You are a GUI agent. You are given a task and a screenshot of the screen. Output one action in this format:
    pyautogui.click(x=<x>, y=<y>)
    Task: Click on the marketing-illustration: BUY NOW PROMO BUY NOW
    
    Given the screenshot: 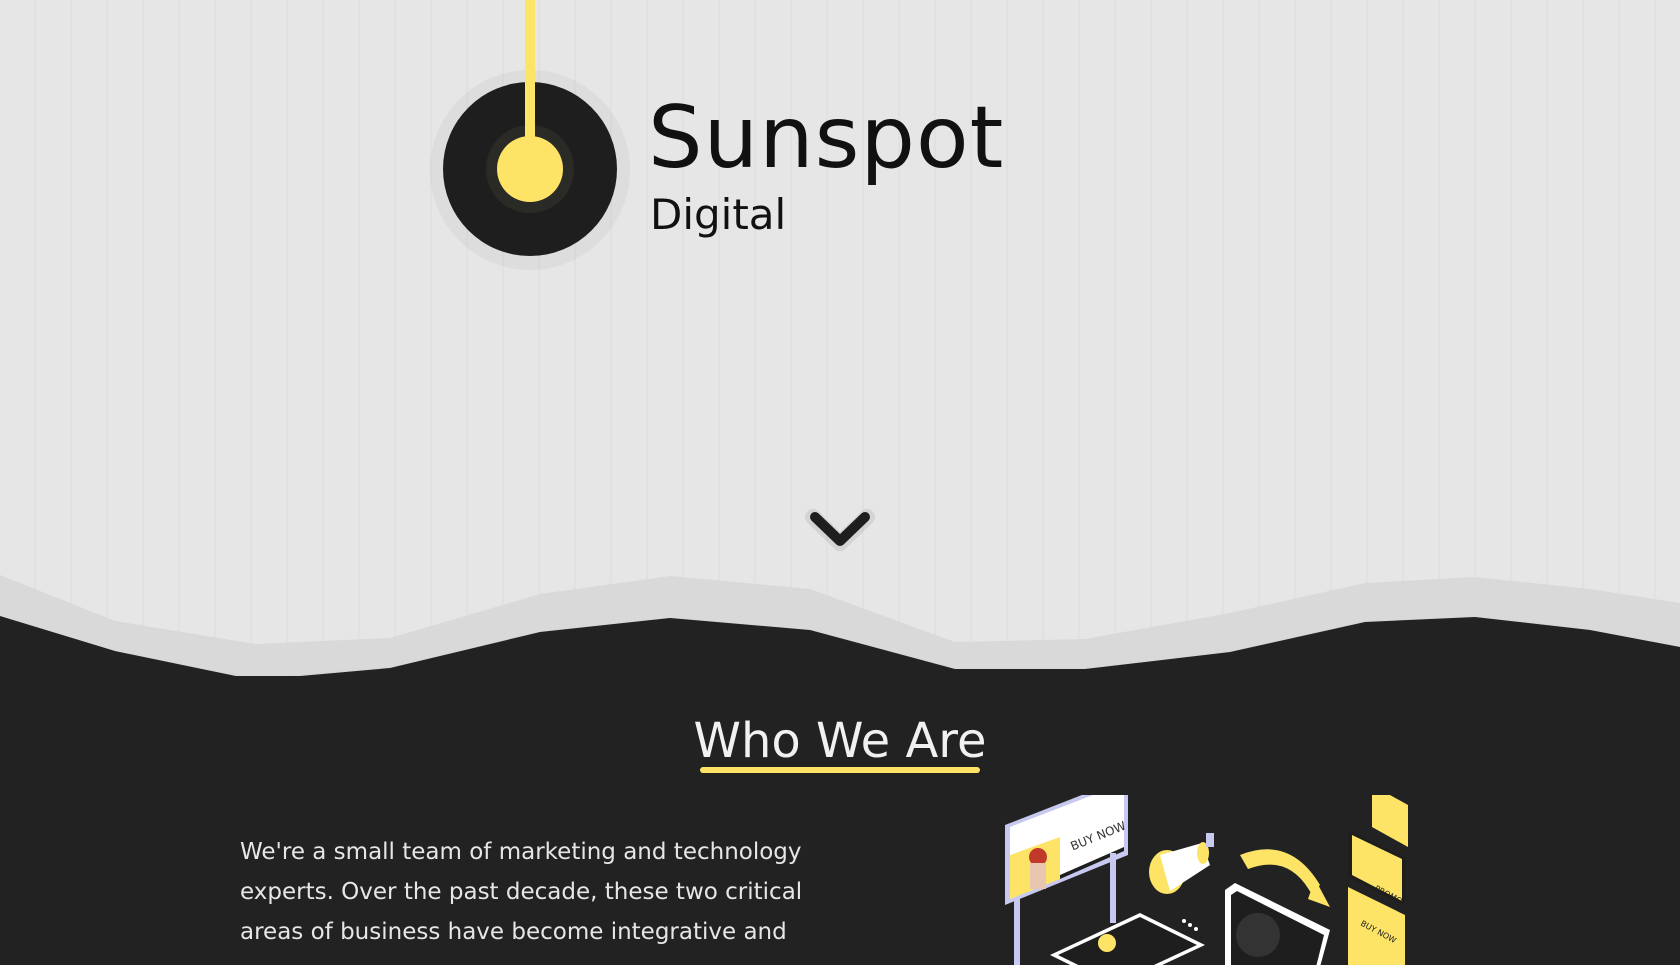 What is the action you would take?
    pyautogui.click(x=1206, y=880)
    